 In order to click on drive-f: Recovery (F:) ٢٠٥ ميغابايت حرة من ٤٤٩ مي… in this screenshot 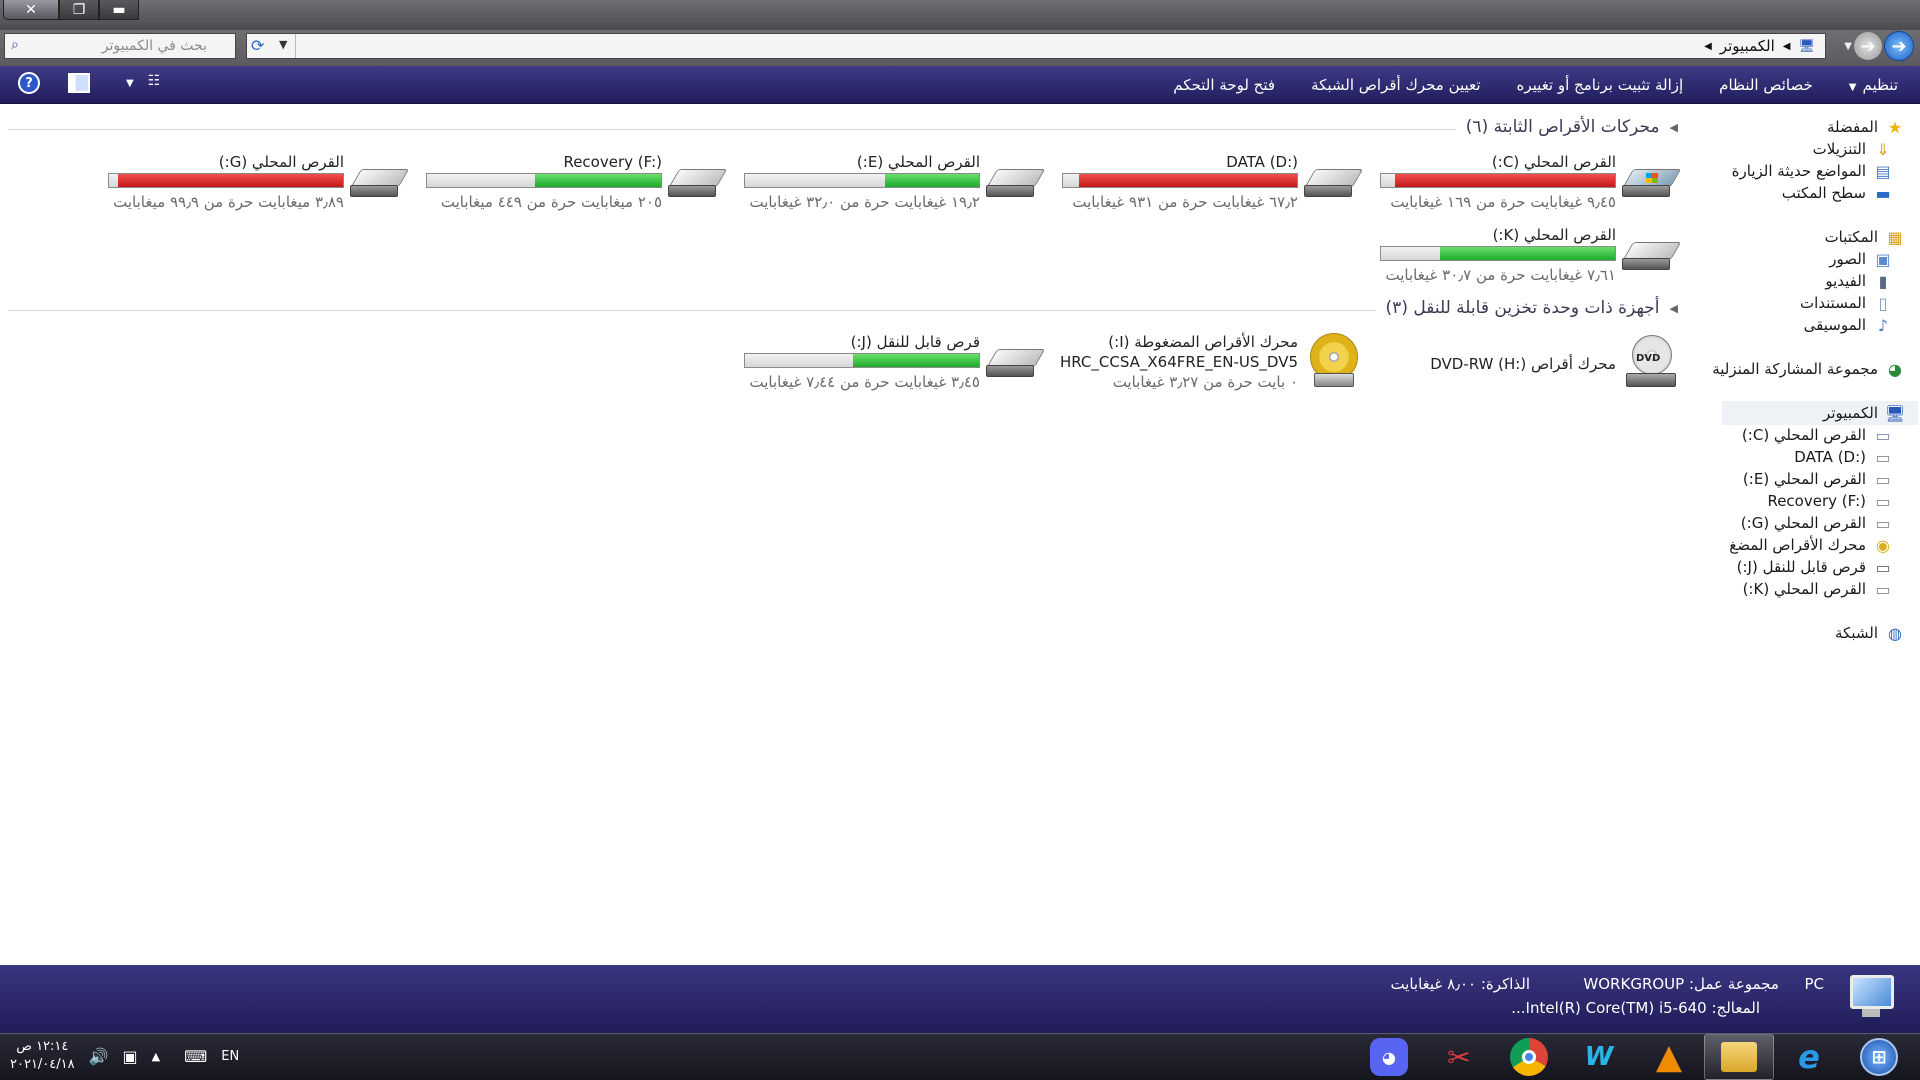, I will do `click(571, 185)`.